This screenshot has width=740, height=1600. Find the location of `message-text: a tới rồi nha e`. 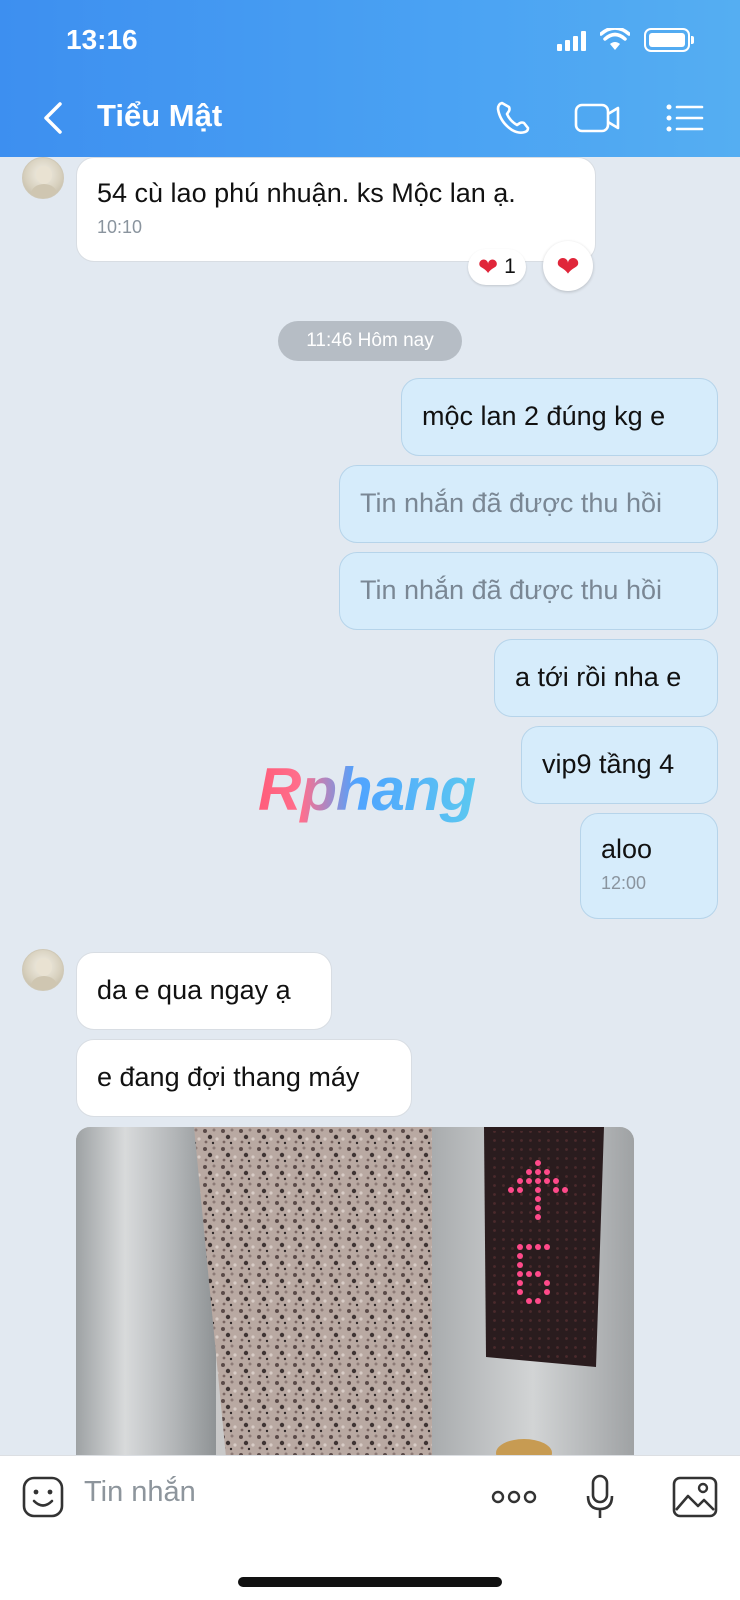

message-text: a tới rồi nha e is located at coordinates (598, 677).